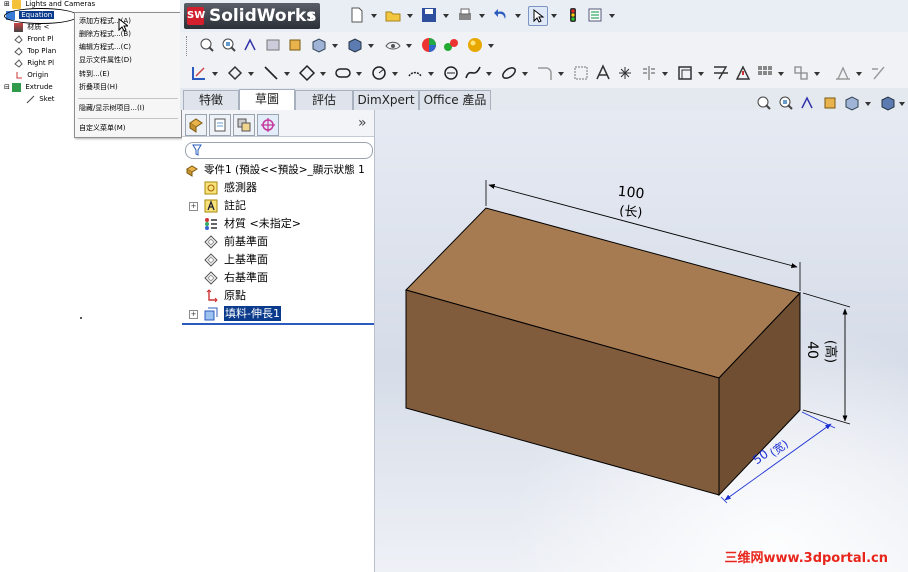 Image resolution: width=908 pixels, height=572 pixels. What do you see at coordinates (357, 15) in the screenshot?
I see `new-document-icon` at bounding box center [357, 15].